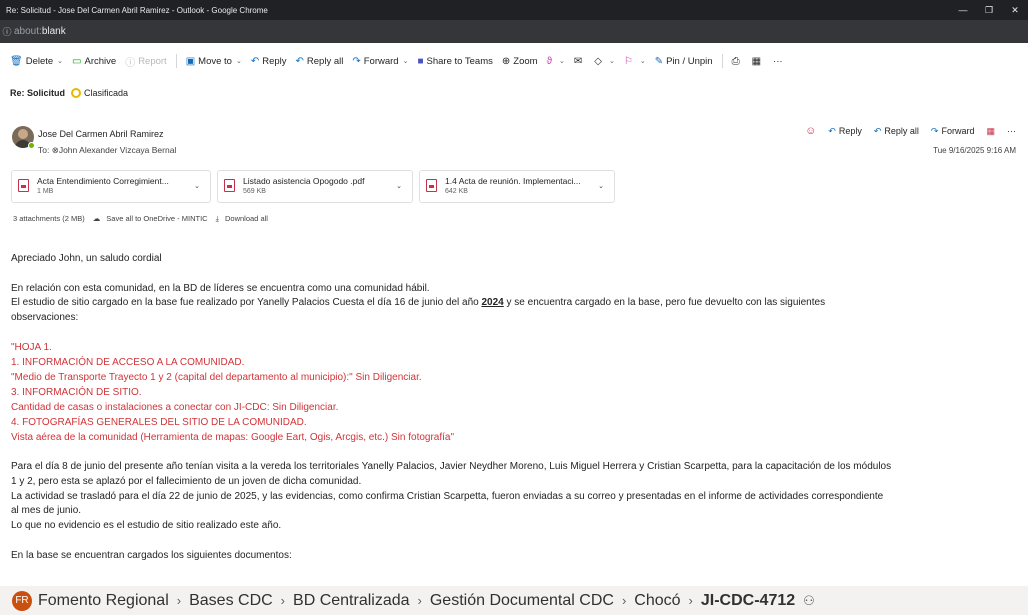 The width and height of the screenshot is (1028, 615). Describe the element at coordinates (107, 150) in the screenshot. I see `recipient-line: To: ⊗John Alexander Vizcaya Bernal` at that location.